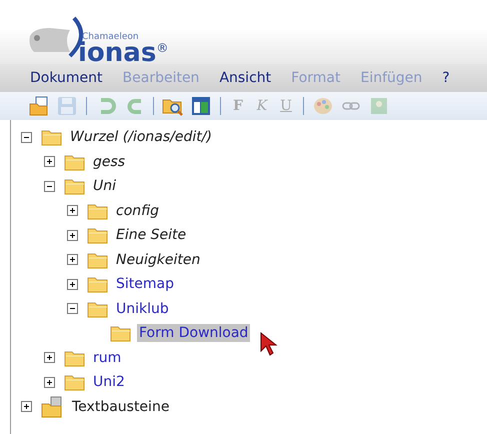  Describe the element at coordinates (107, 357) in the screenshot. I see `tree-item: rum` at that location.